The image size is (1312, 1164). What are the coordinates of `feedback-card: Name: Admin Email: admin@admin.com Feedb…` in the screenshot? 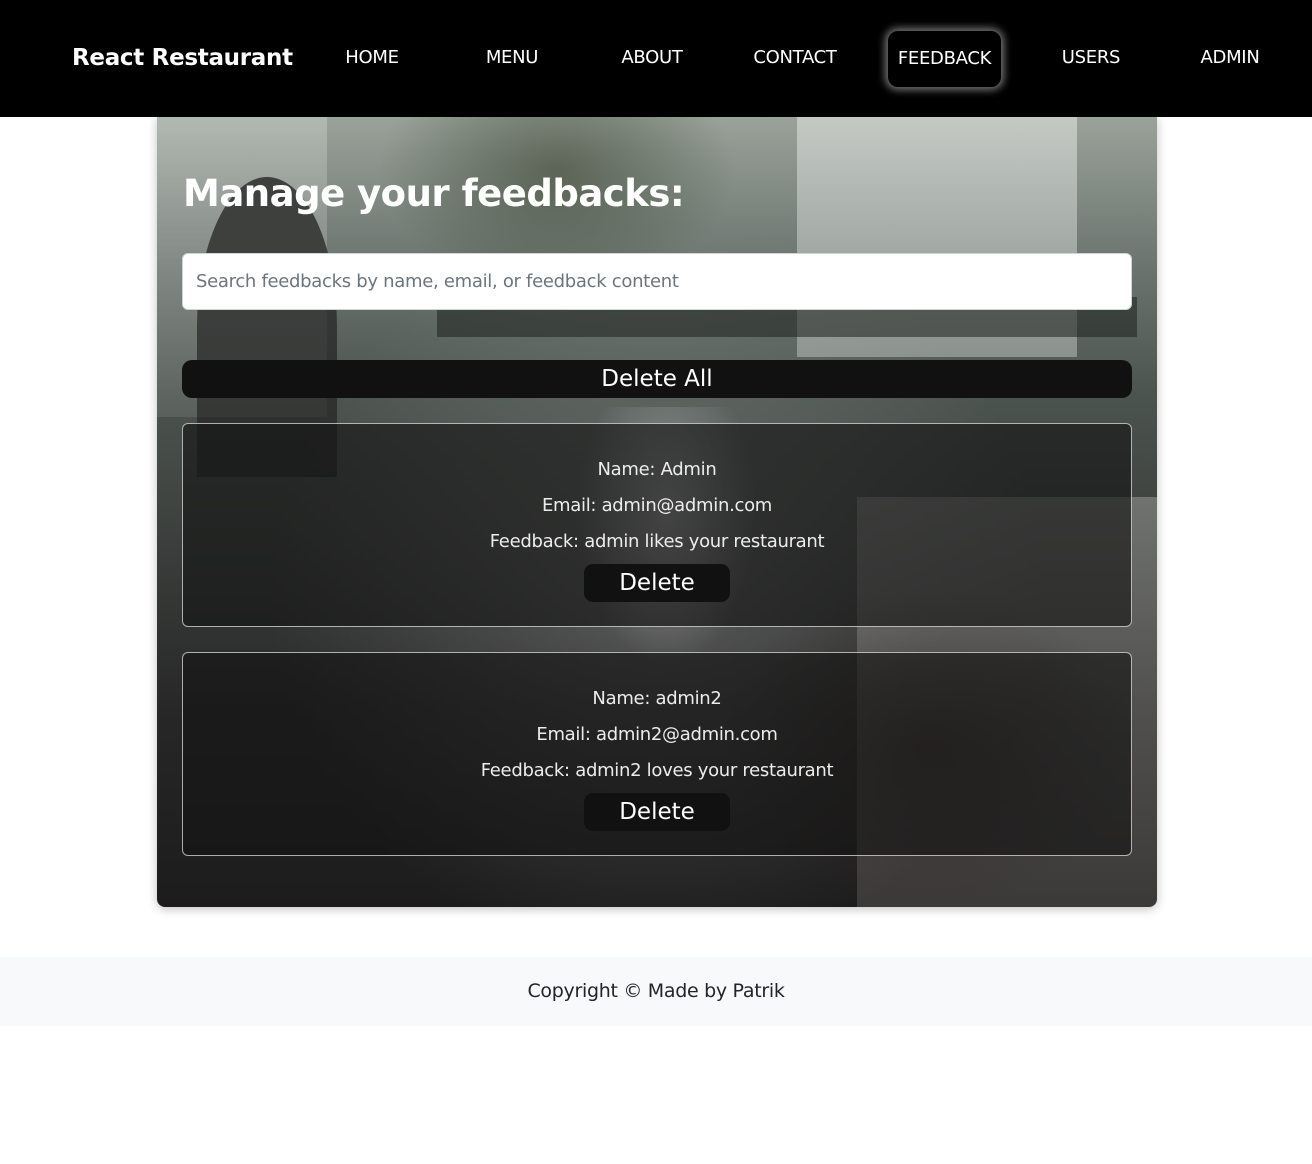 It's located at (657, 525).